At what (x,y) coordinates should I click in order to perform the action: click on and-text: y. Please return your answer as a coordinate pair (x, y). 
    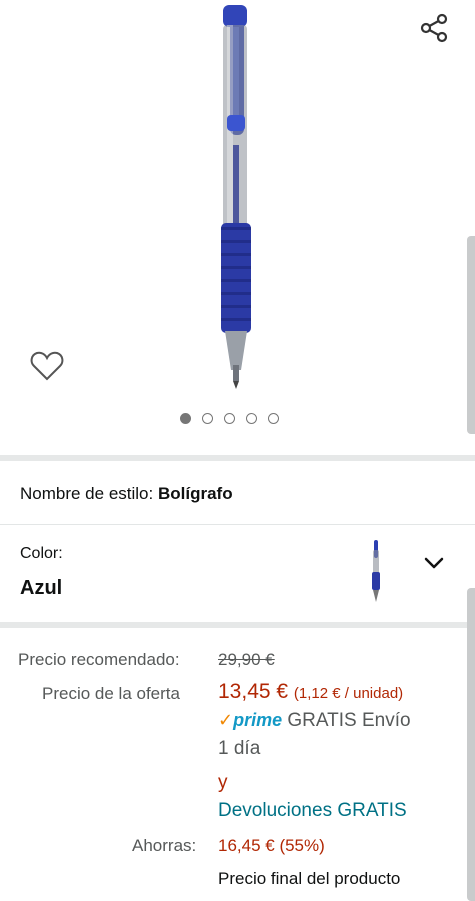
    Looking at the image, I should click on (223, 782).